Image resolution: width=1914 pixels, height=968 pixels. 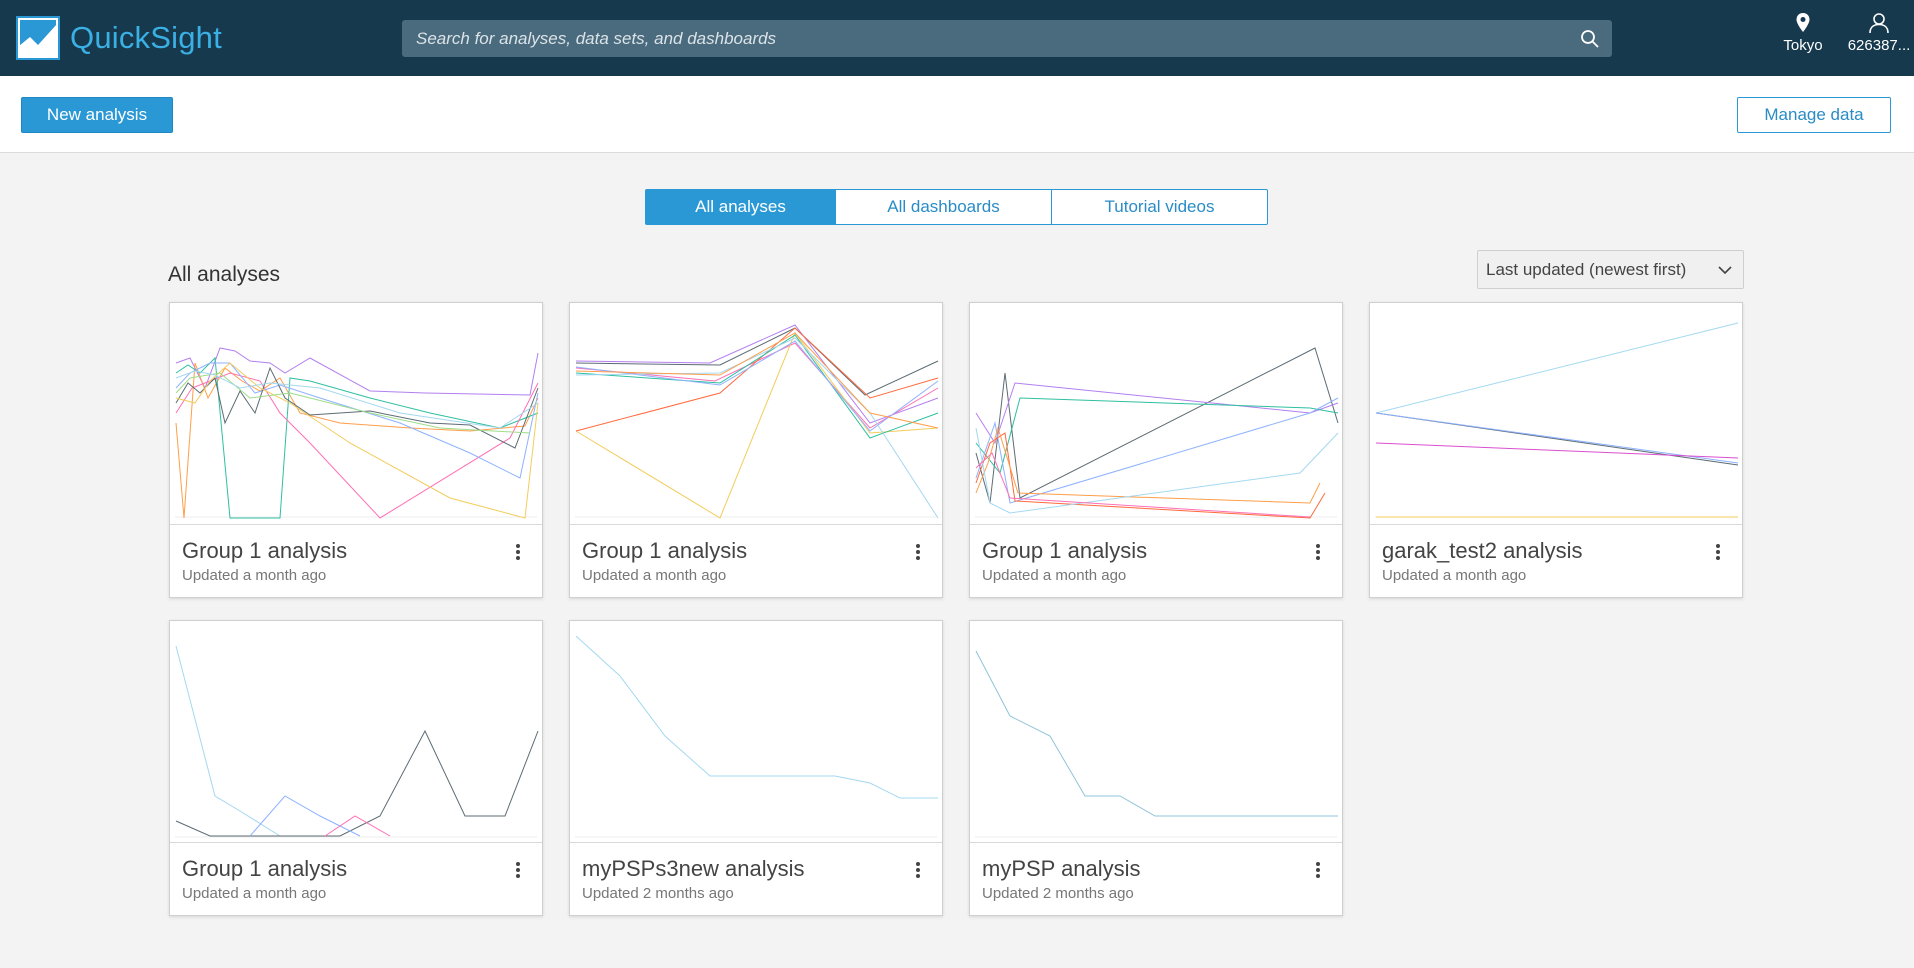 What do you see at coordinates (693, 868) in the screenshot?
I see `analysis-title: myPSPs3new analysis` at bounding box center [693, 868].